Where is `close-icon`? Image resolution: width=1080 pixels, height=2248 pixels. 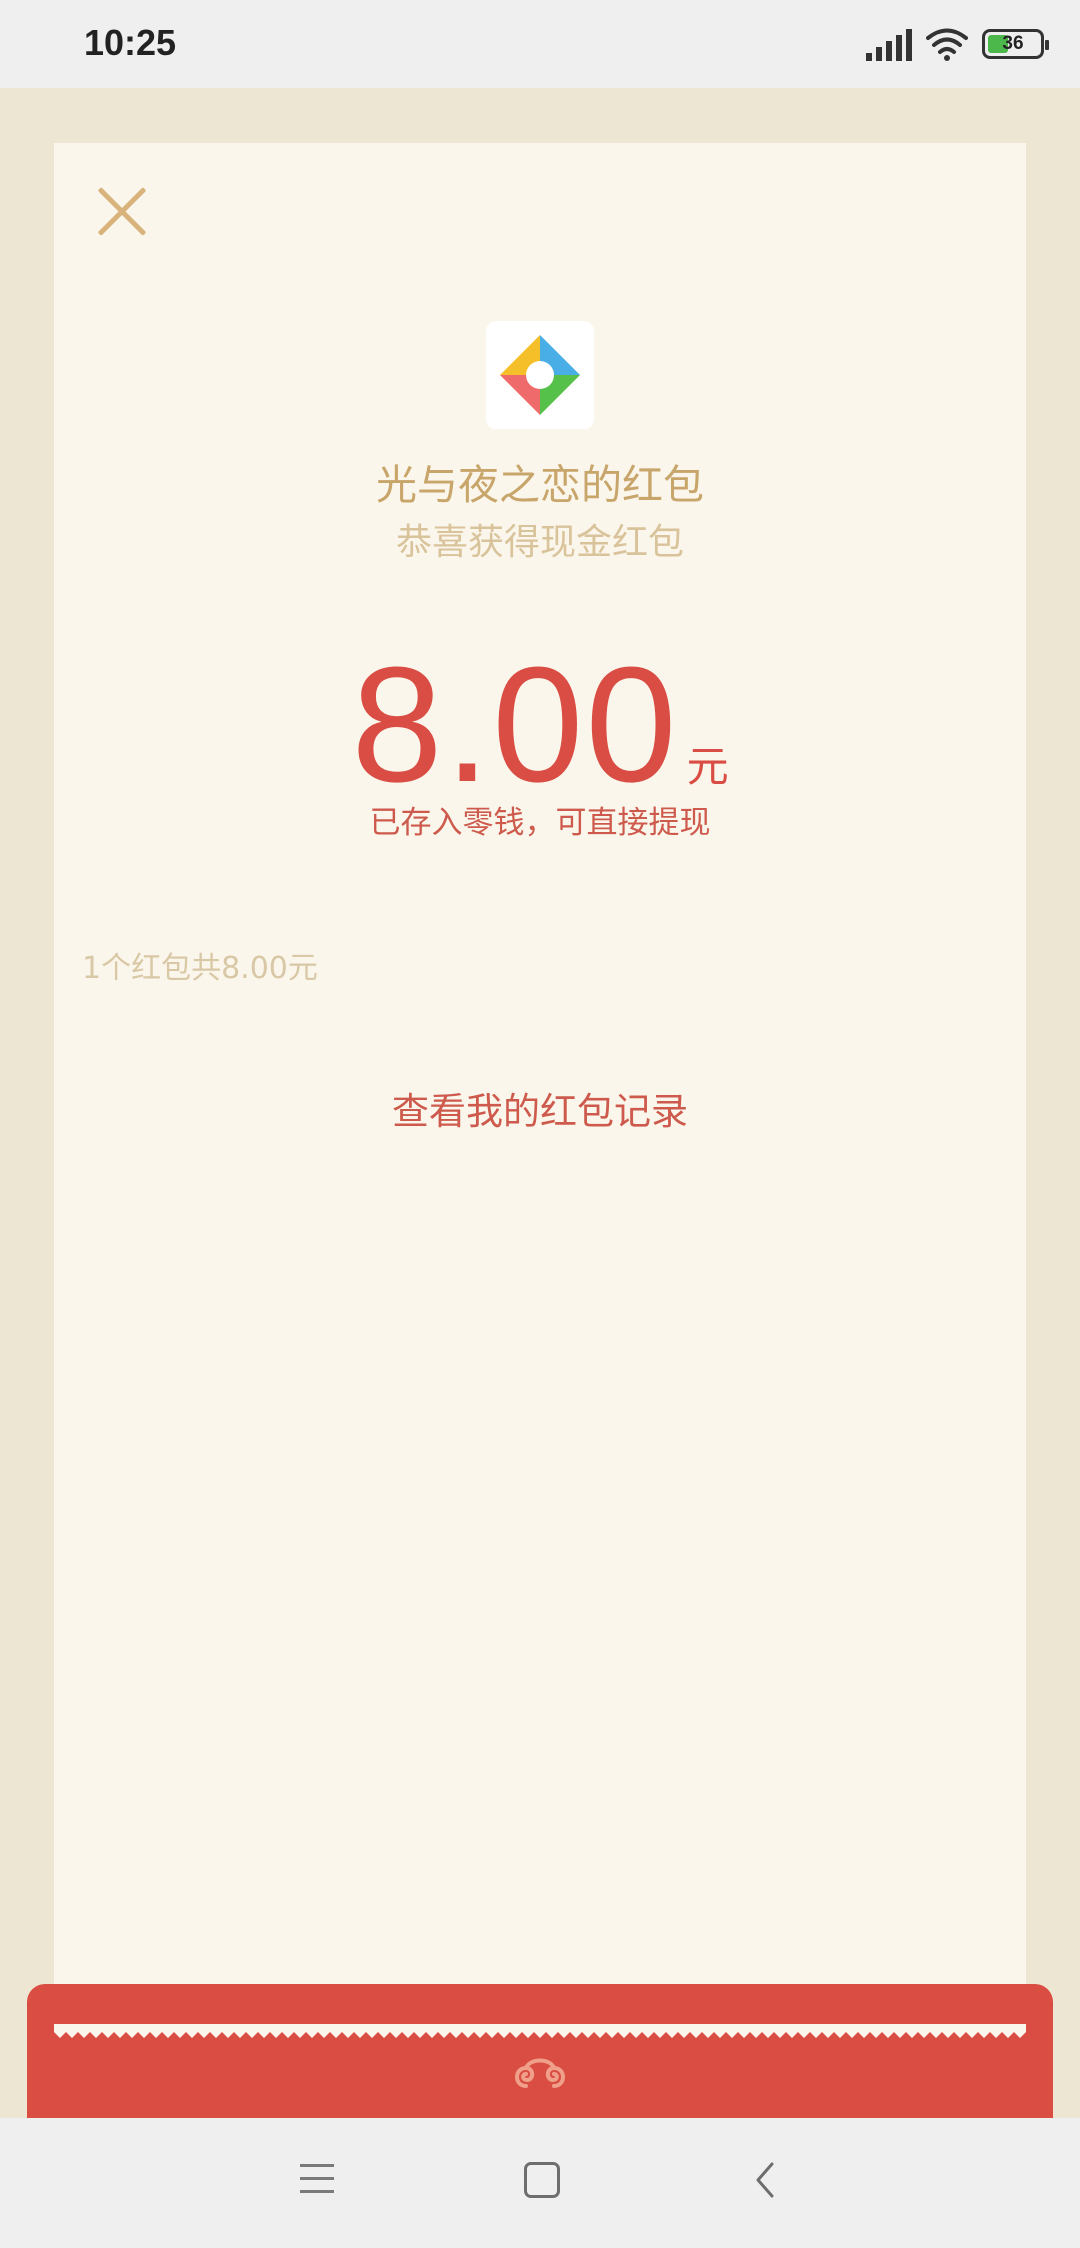 close-icon is located at coordinates (122, 211).